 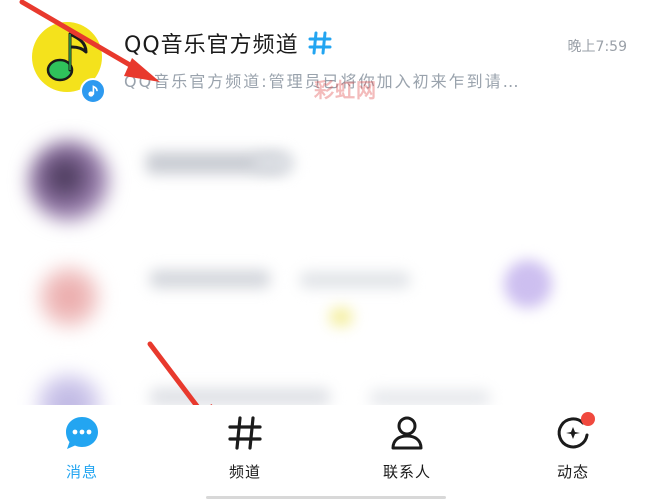 I want to click on blurred-chat-preview, so click(x=341, y=317).